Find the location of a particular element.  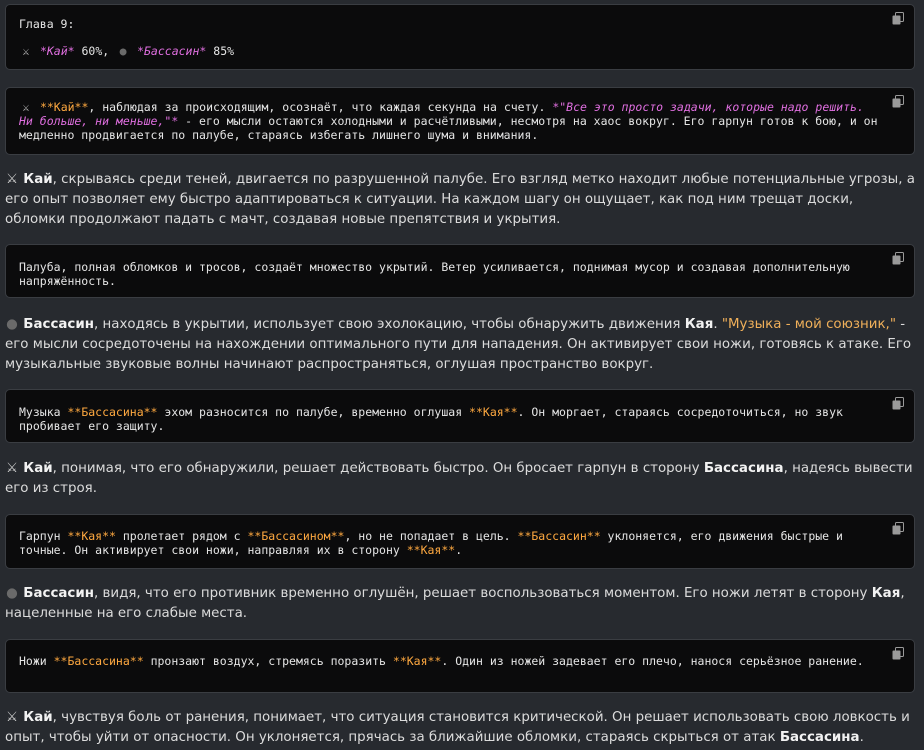

bassasin-percent: 85% is located at coordinates (224, 51).